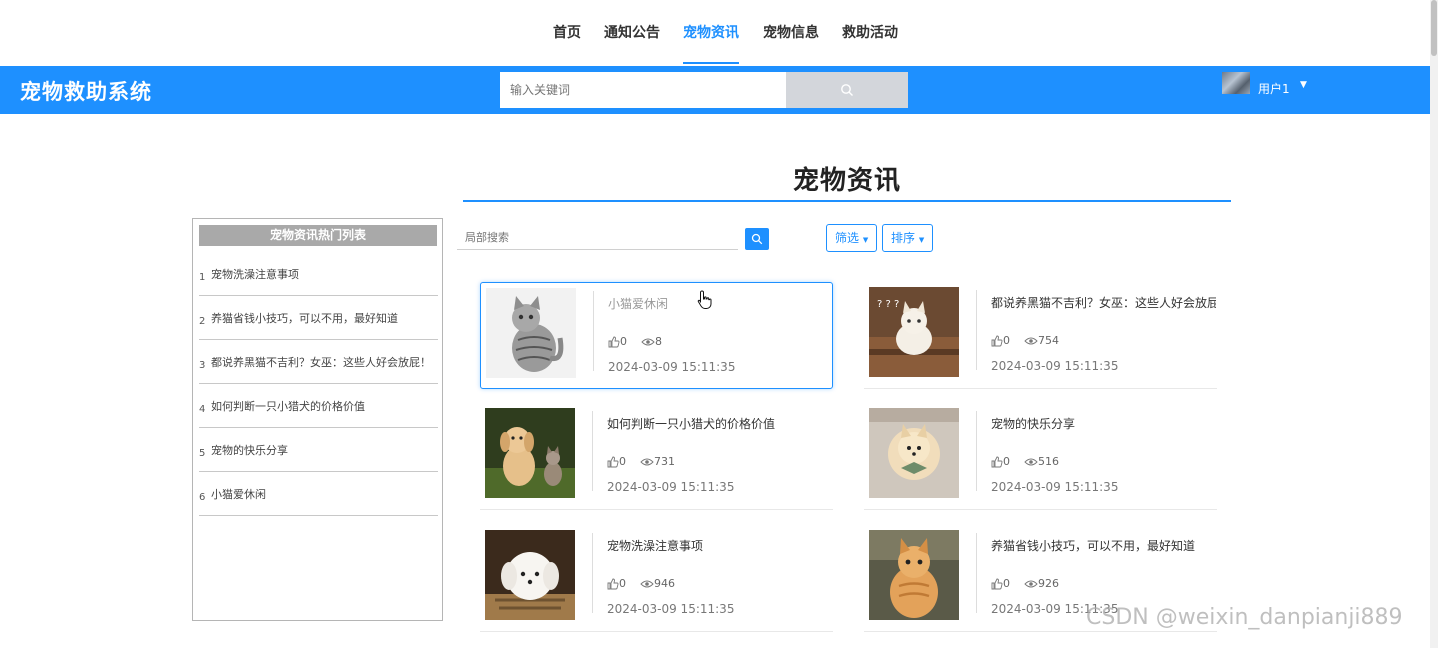 The image size is (1438, 648). I want to click on cat-on-stairs-photo: ? ? ?, so click(914, 332).